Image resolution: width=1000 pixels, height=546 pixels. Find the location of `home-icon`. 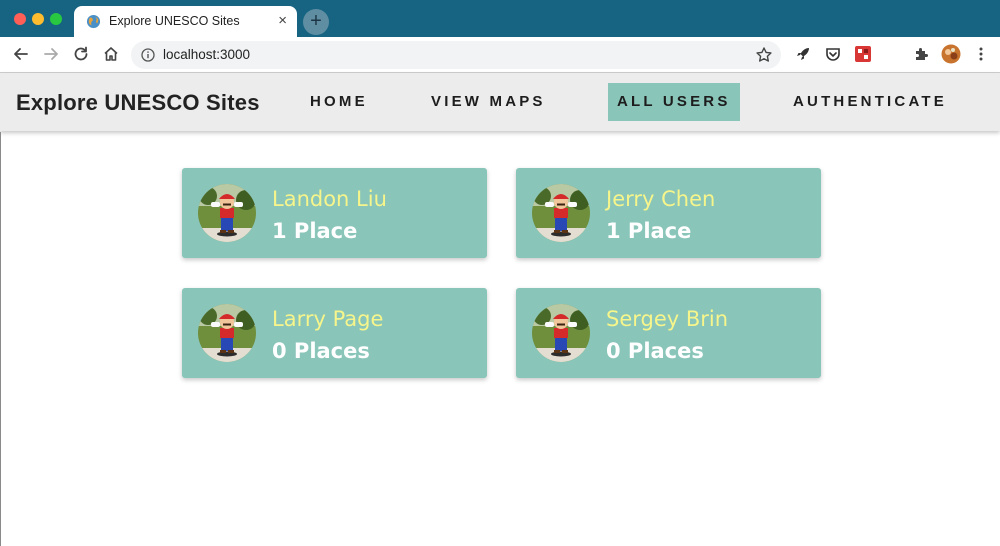

home-icon is located at coordinates (111, 54).